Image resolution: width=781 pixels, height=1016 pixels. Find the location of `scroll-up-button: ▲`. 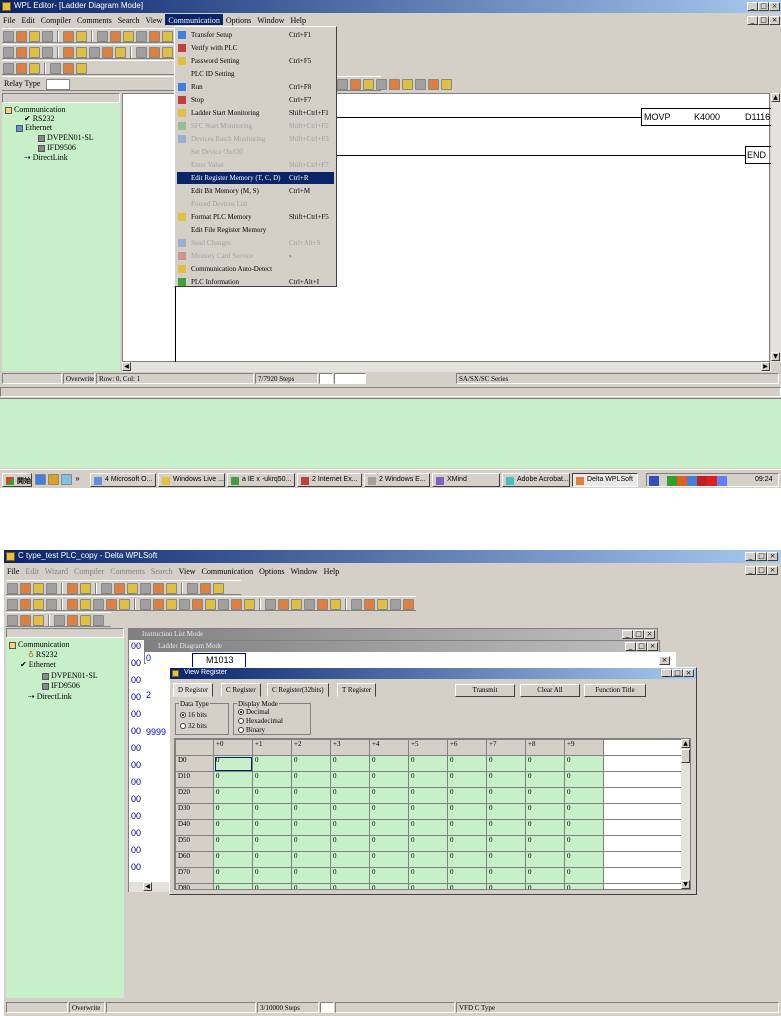

scroll-up-button: ▲ is located at coordinates (685, 743).